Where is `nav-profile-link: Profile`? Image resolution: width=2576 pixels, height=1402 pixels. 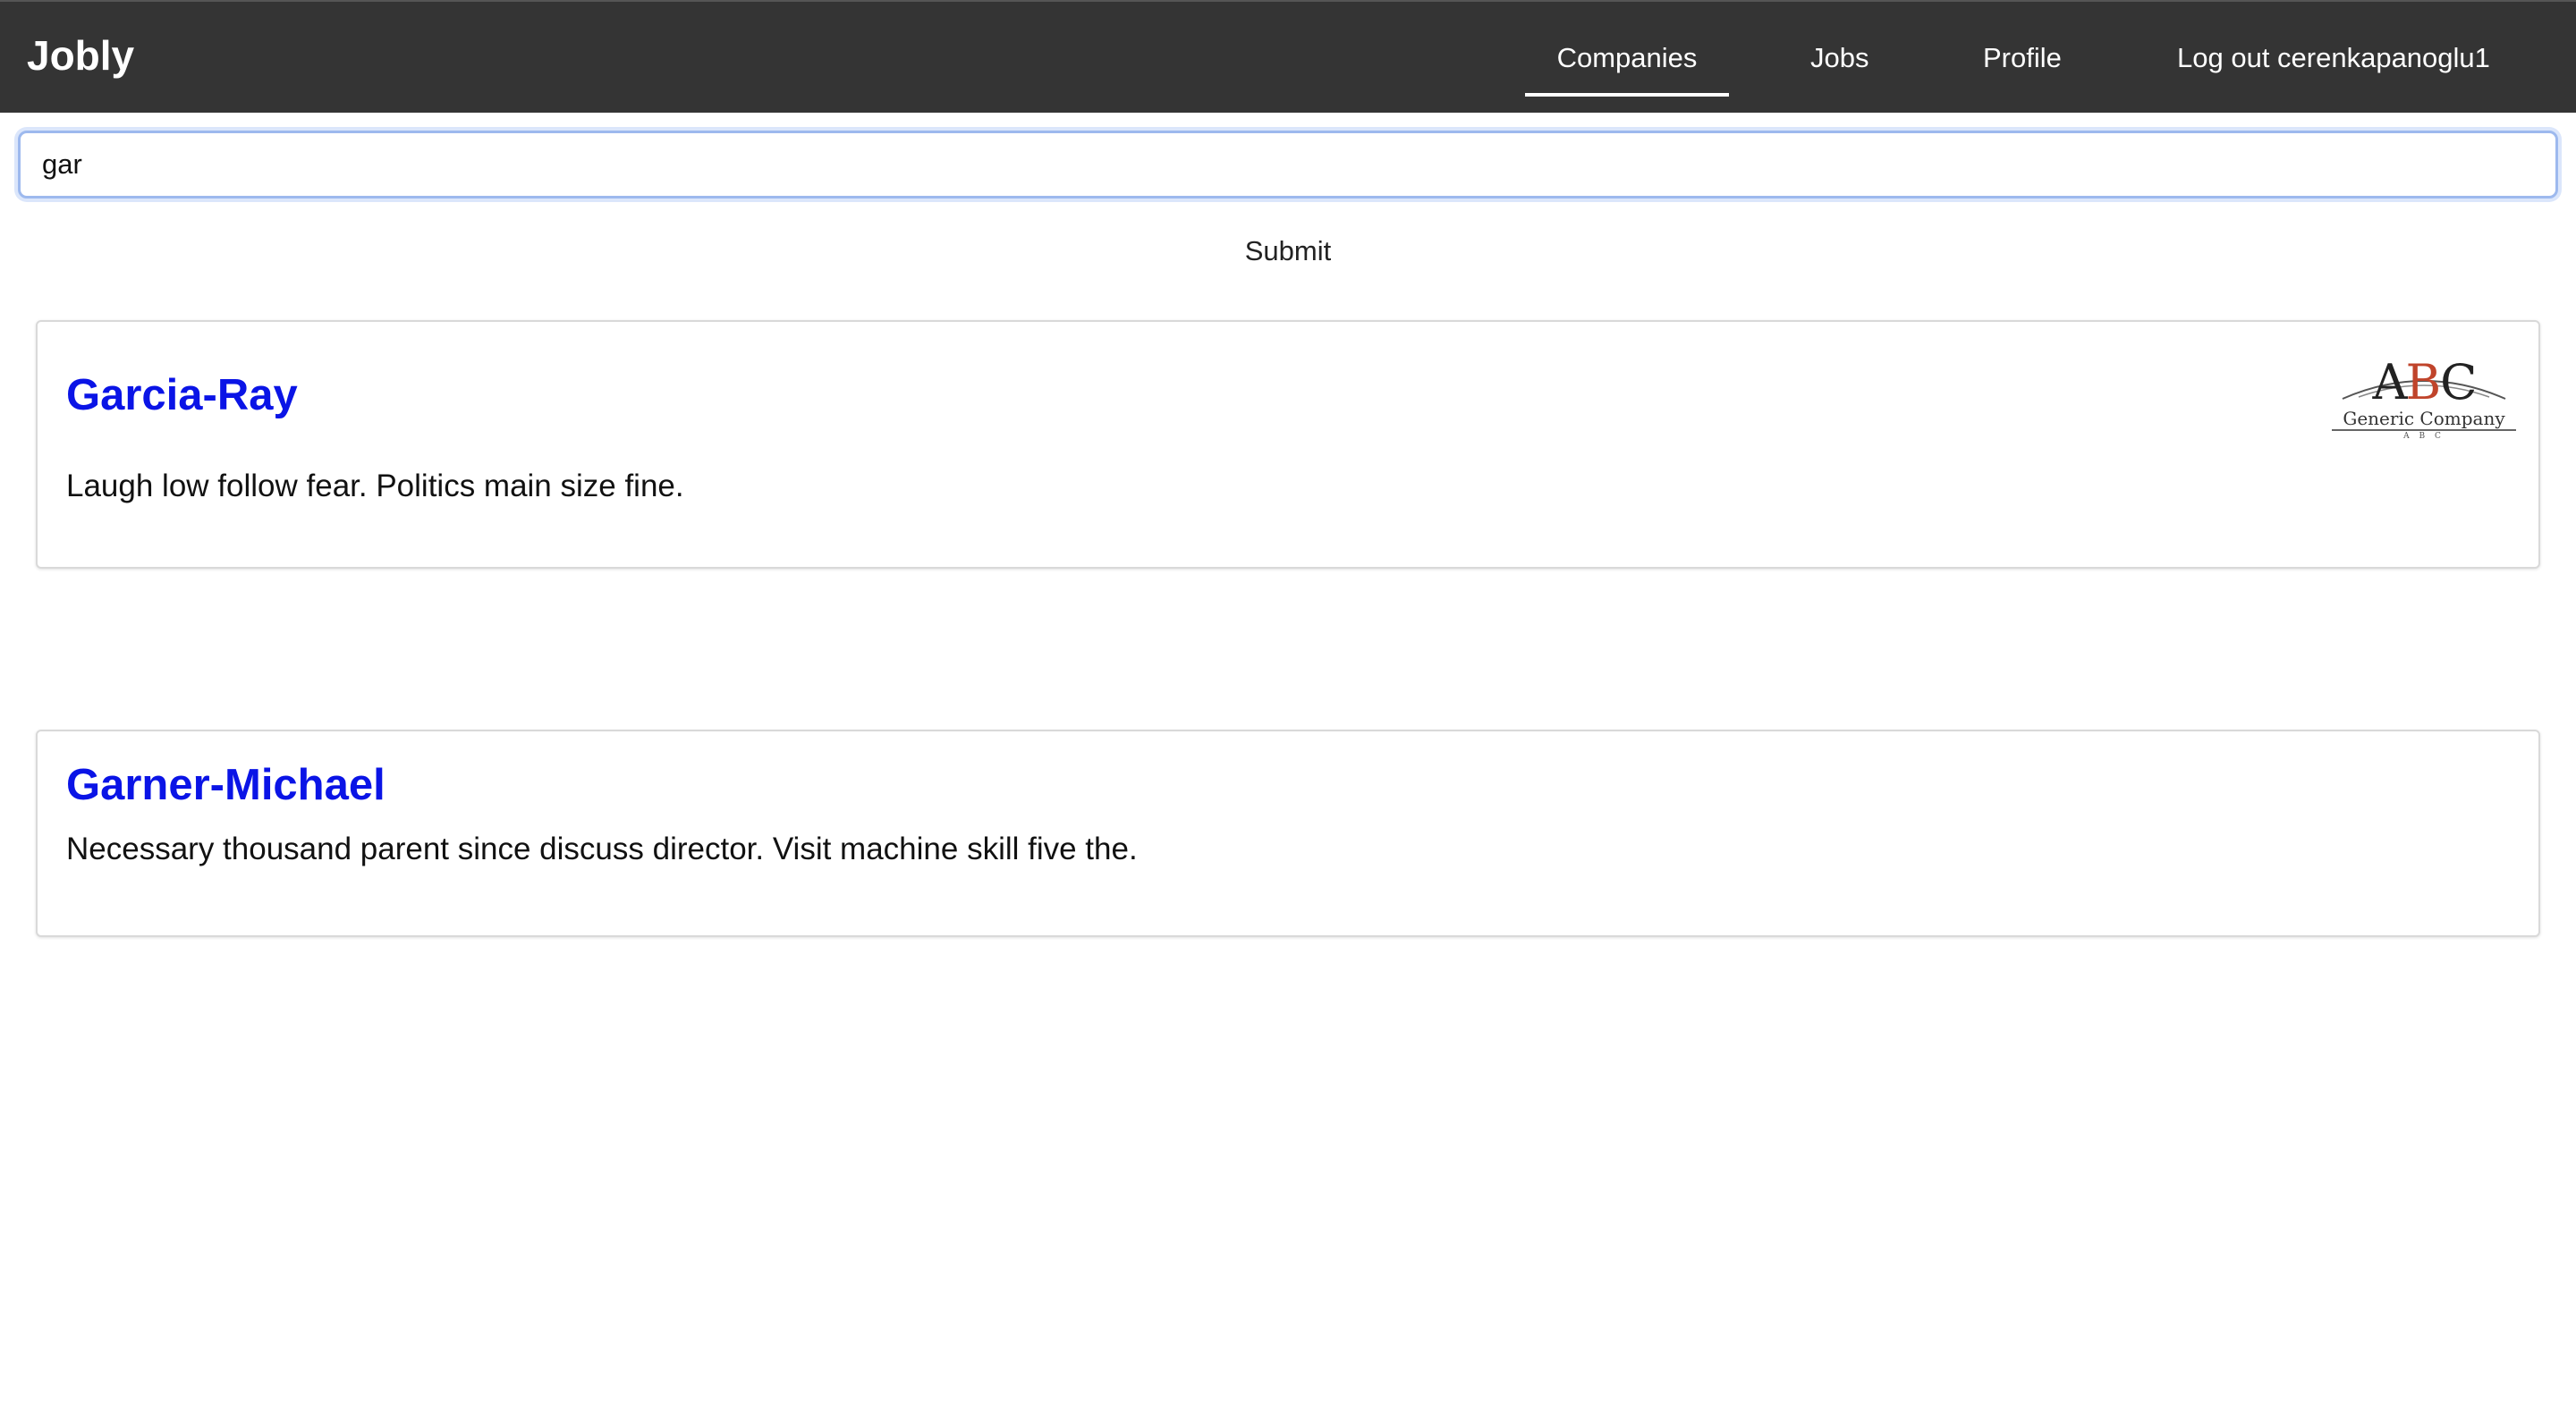
nav-profile-link: Profile is located at coordinates (2022, 58).